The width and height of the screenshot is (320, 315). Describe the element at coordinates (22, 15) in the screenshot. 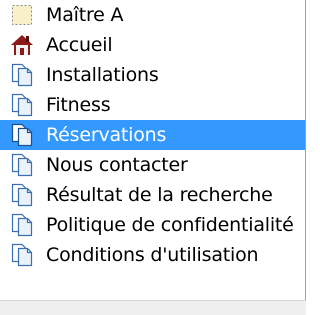

I see `master-page-icon` at that location.